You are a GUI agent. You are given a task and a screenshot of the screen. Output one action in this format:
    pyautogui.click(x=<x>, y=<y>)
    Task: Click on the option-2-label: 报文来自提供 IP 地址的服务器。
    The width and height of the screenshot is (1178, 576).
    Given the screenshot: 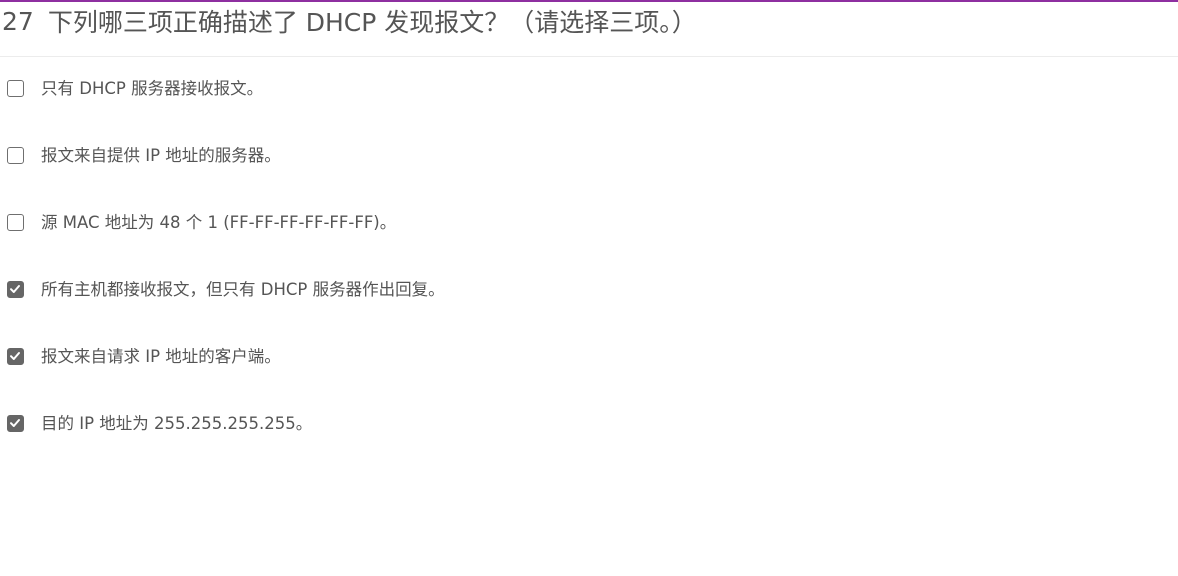 What is the action you would take?
    pyautogui.click(x=161, y=156)
    